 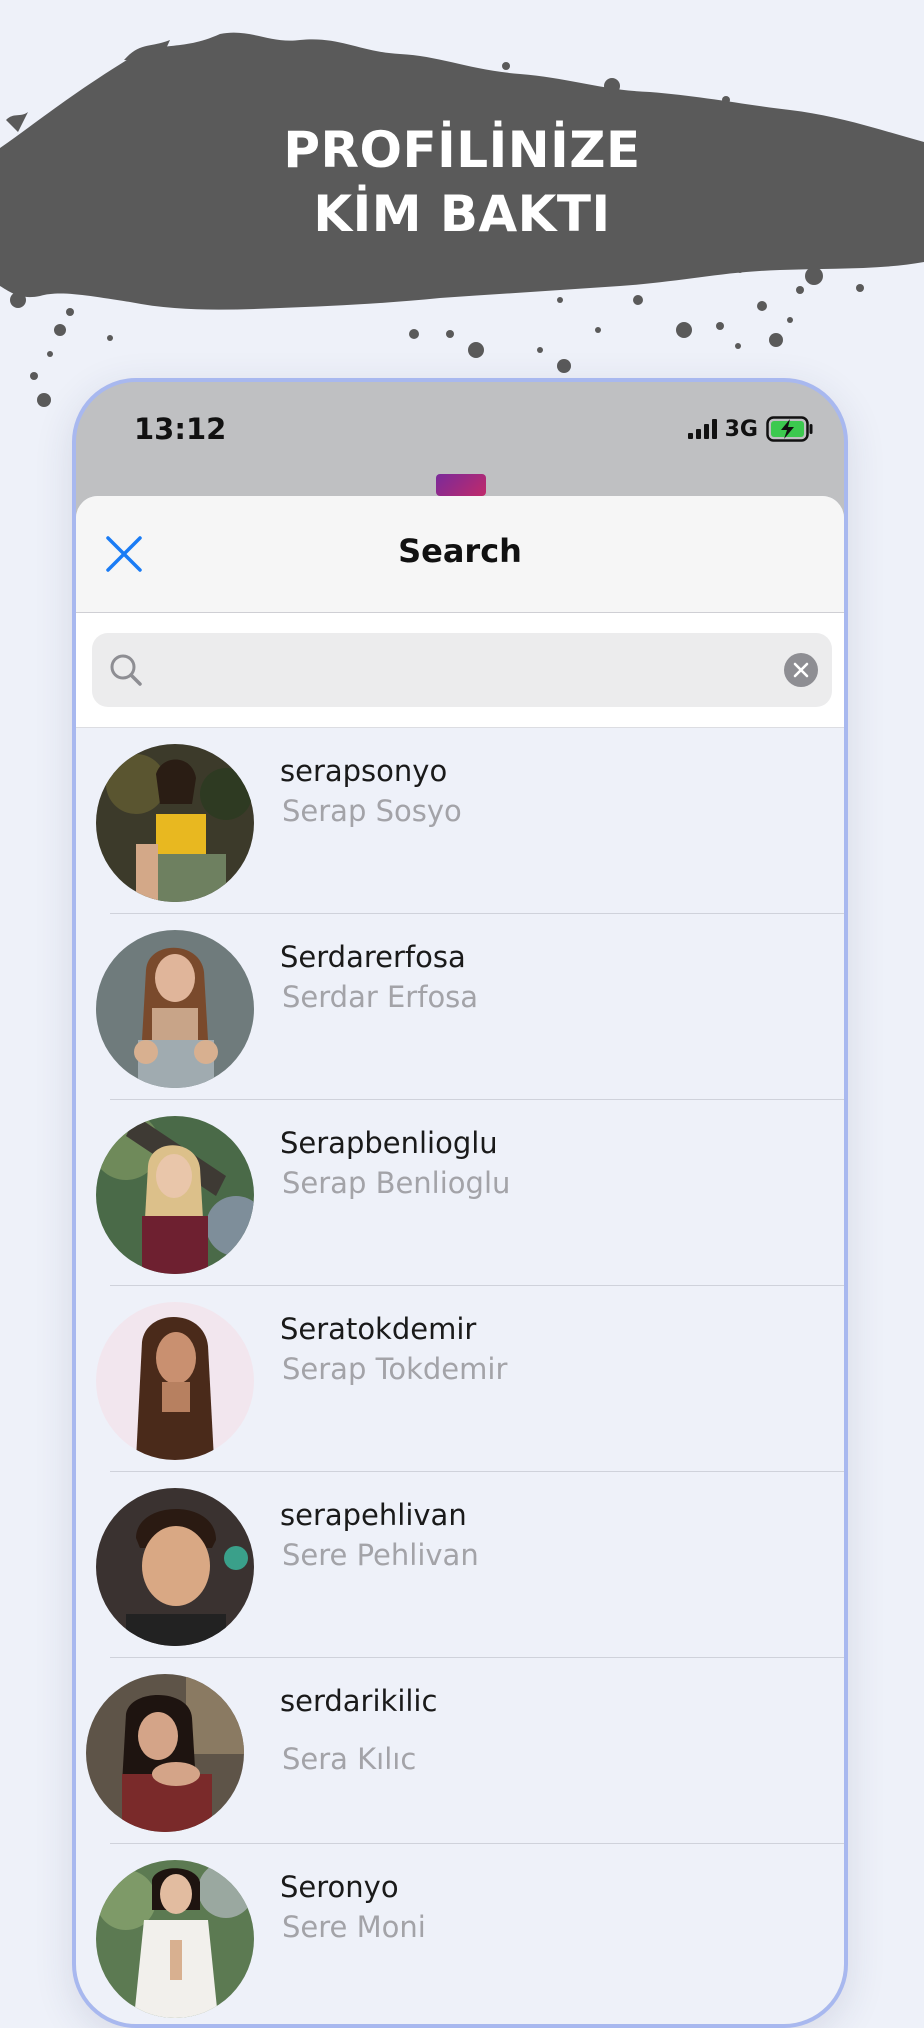 I want to click on headline-line-1: PROFİLİNİZE, so click(x=462, y=150).